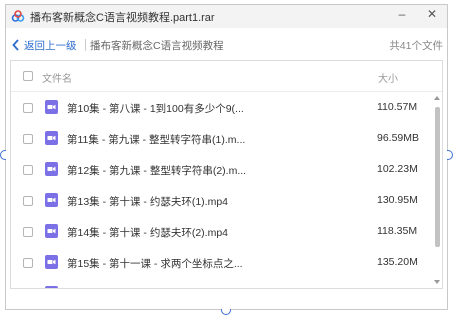  Describe the element at coordinates (397, 262) in the screenshot. I see `file-size: 135.20M` at that location.